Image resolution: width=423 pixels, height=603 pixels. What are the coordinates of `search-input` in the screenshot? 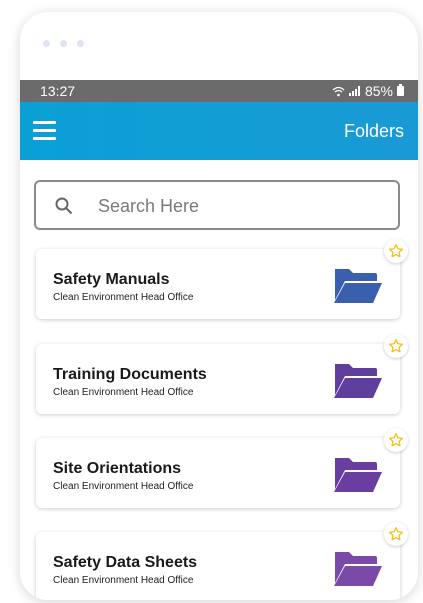 It's located at (238, 206).